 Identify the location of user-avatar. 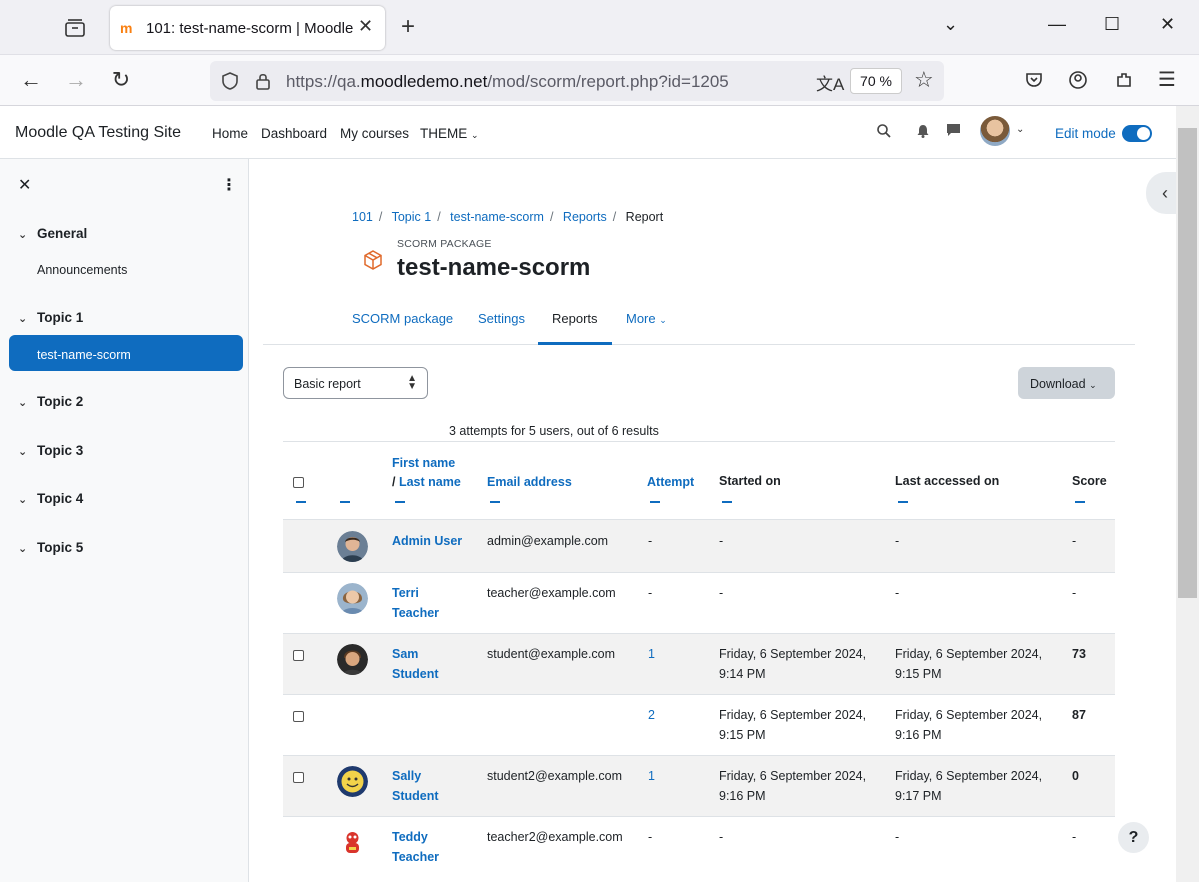
(995, 131).